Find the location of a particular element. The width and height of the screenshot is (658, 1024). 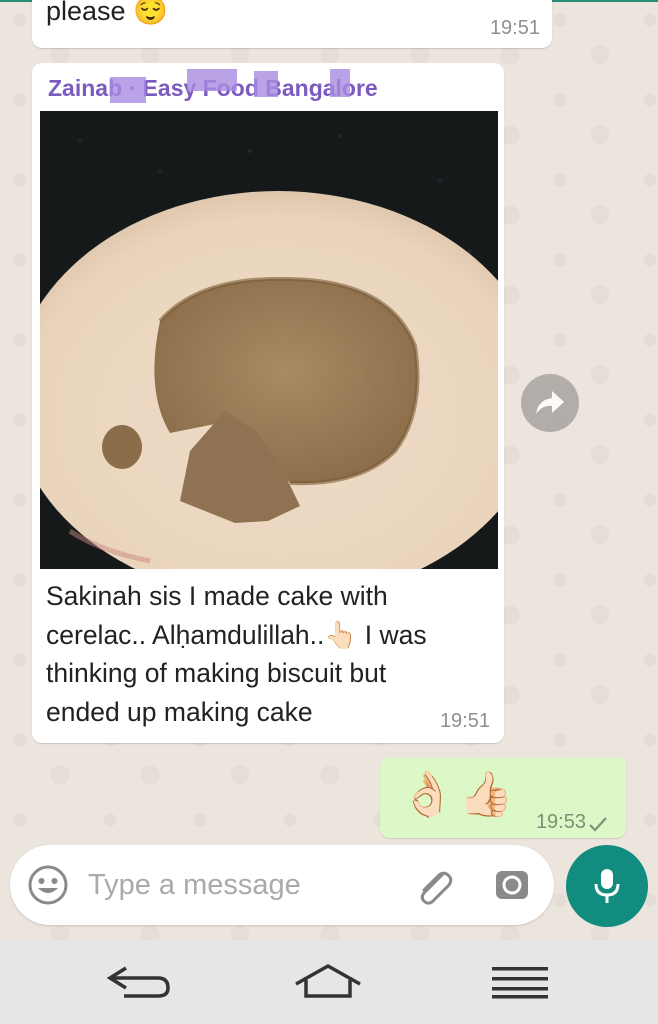

caption-line: Sakinah sis I made cake with is located at coordinates (217, 596).